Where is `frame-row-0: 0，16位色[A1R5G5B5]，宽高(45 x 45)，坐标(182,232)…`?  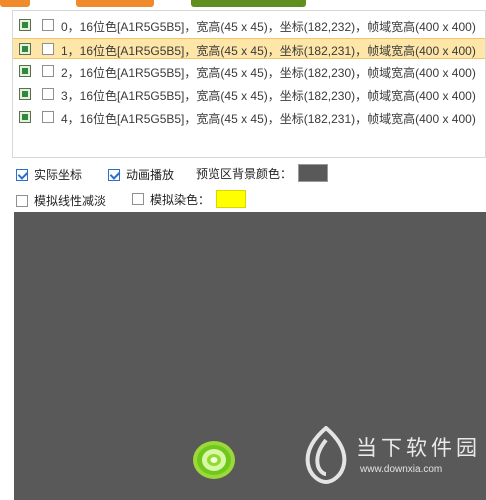 frame-row-0: 0，16位色[A1R5G5B5]，宽高(45 x 45)，坐标(182,232)… is located at coordinates (249, 25).